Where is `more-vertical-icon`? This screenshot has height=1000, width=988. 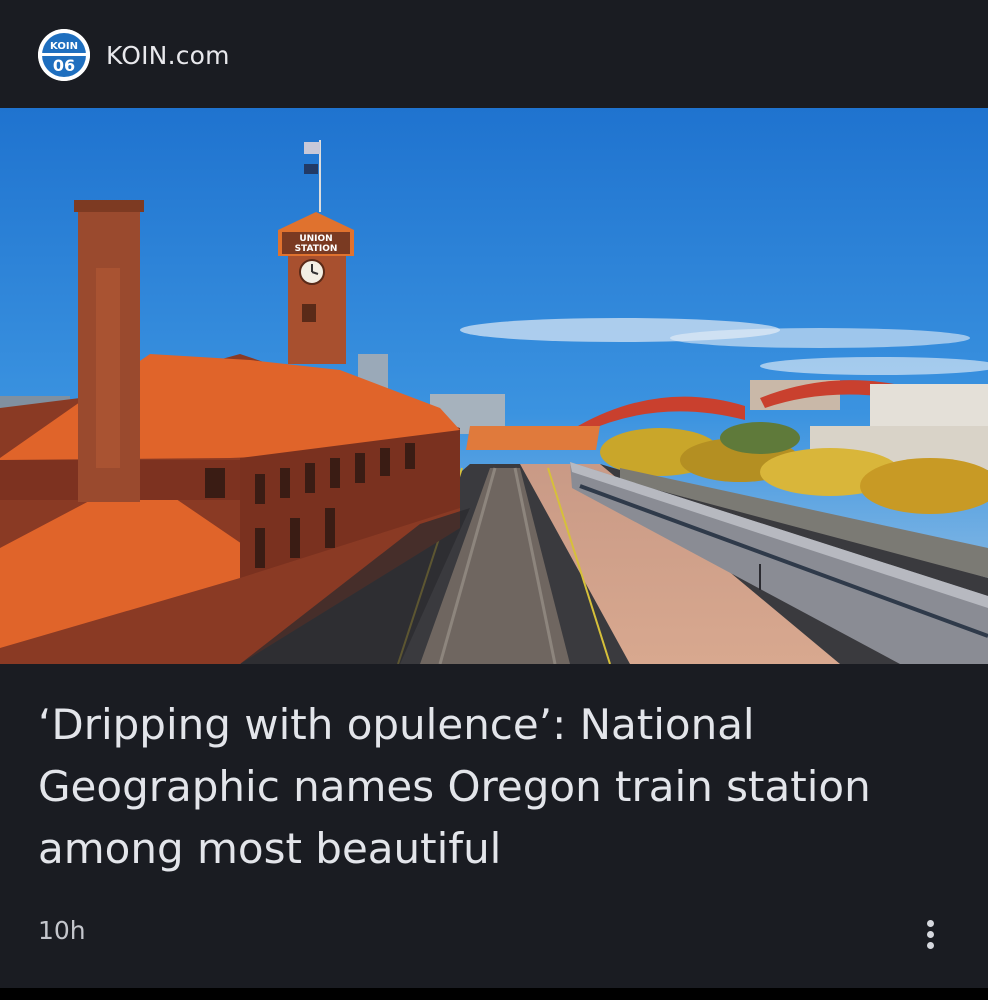
more-vertical-icon is located at coordinates (930, 934).